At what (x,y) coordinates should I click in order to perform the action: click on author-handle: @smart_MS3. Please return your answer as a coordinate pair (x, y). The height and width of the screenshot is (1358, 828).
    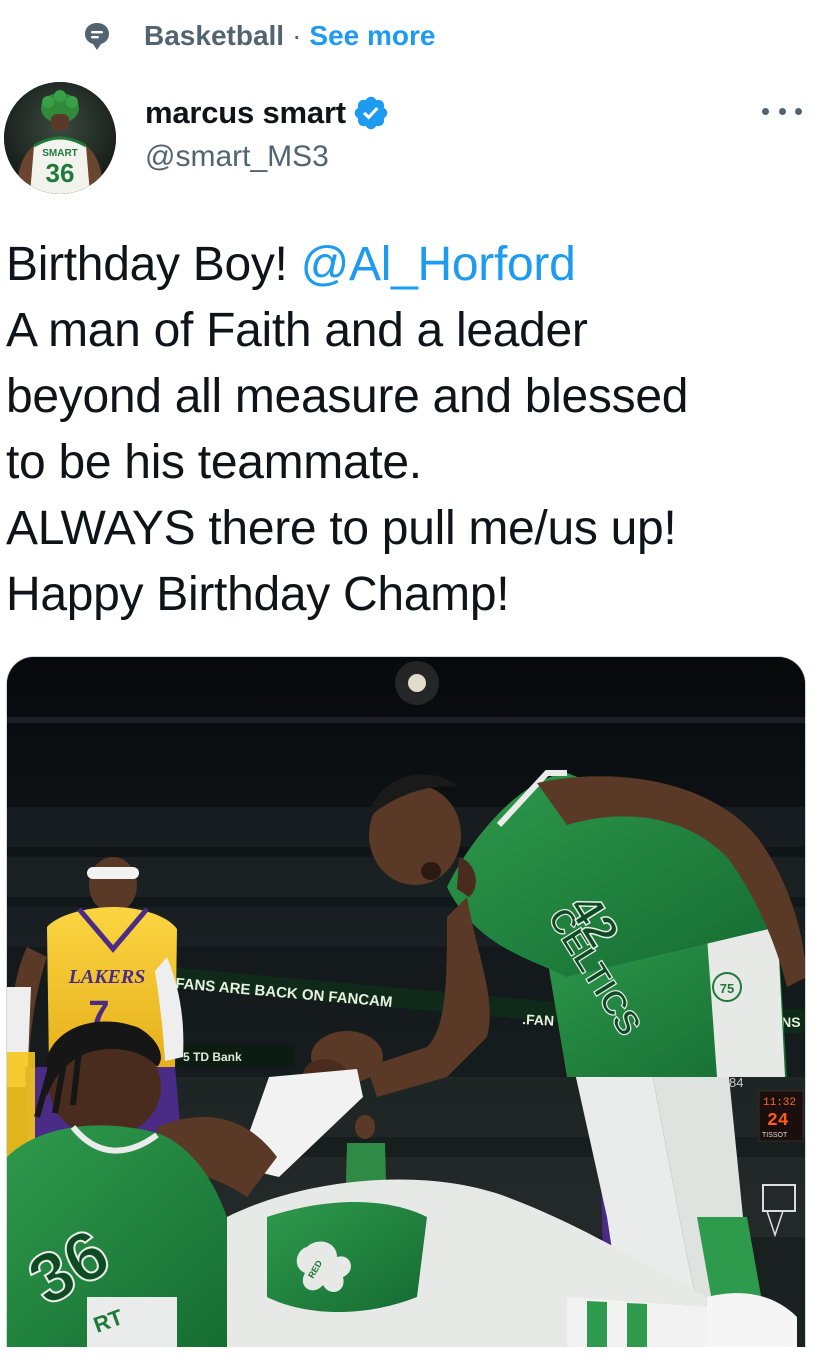
    Looking at the image, I should click on (267, 157).